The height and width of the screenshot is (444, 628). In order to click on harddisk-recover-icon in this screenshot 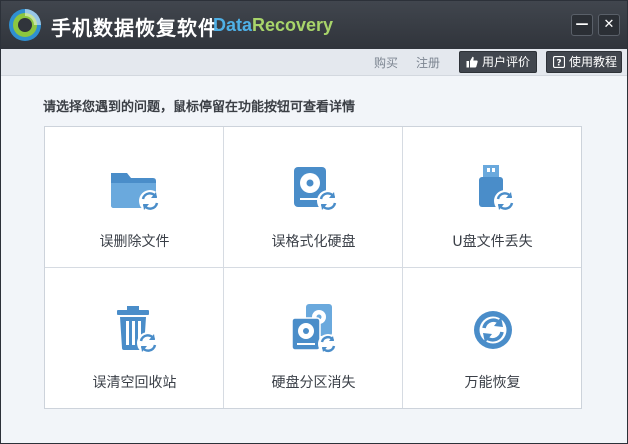, I will do `click(316, 189)`.